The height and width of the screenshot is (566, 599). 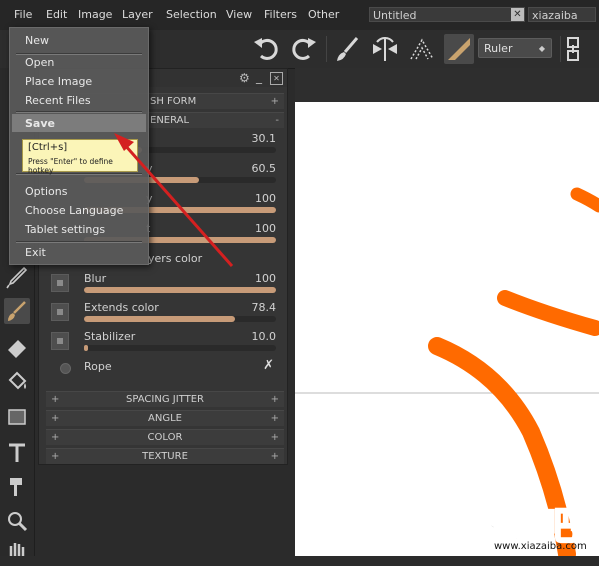 I want to click on watermark-url: www.xiazaiba.com, so click(x=540, y=546).